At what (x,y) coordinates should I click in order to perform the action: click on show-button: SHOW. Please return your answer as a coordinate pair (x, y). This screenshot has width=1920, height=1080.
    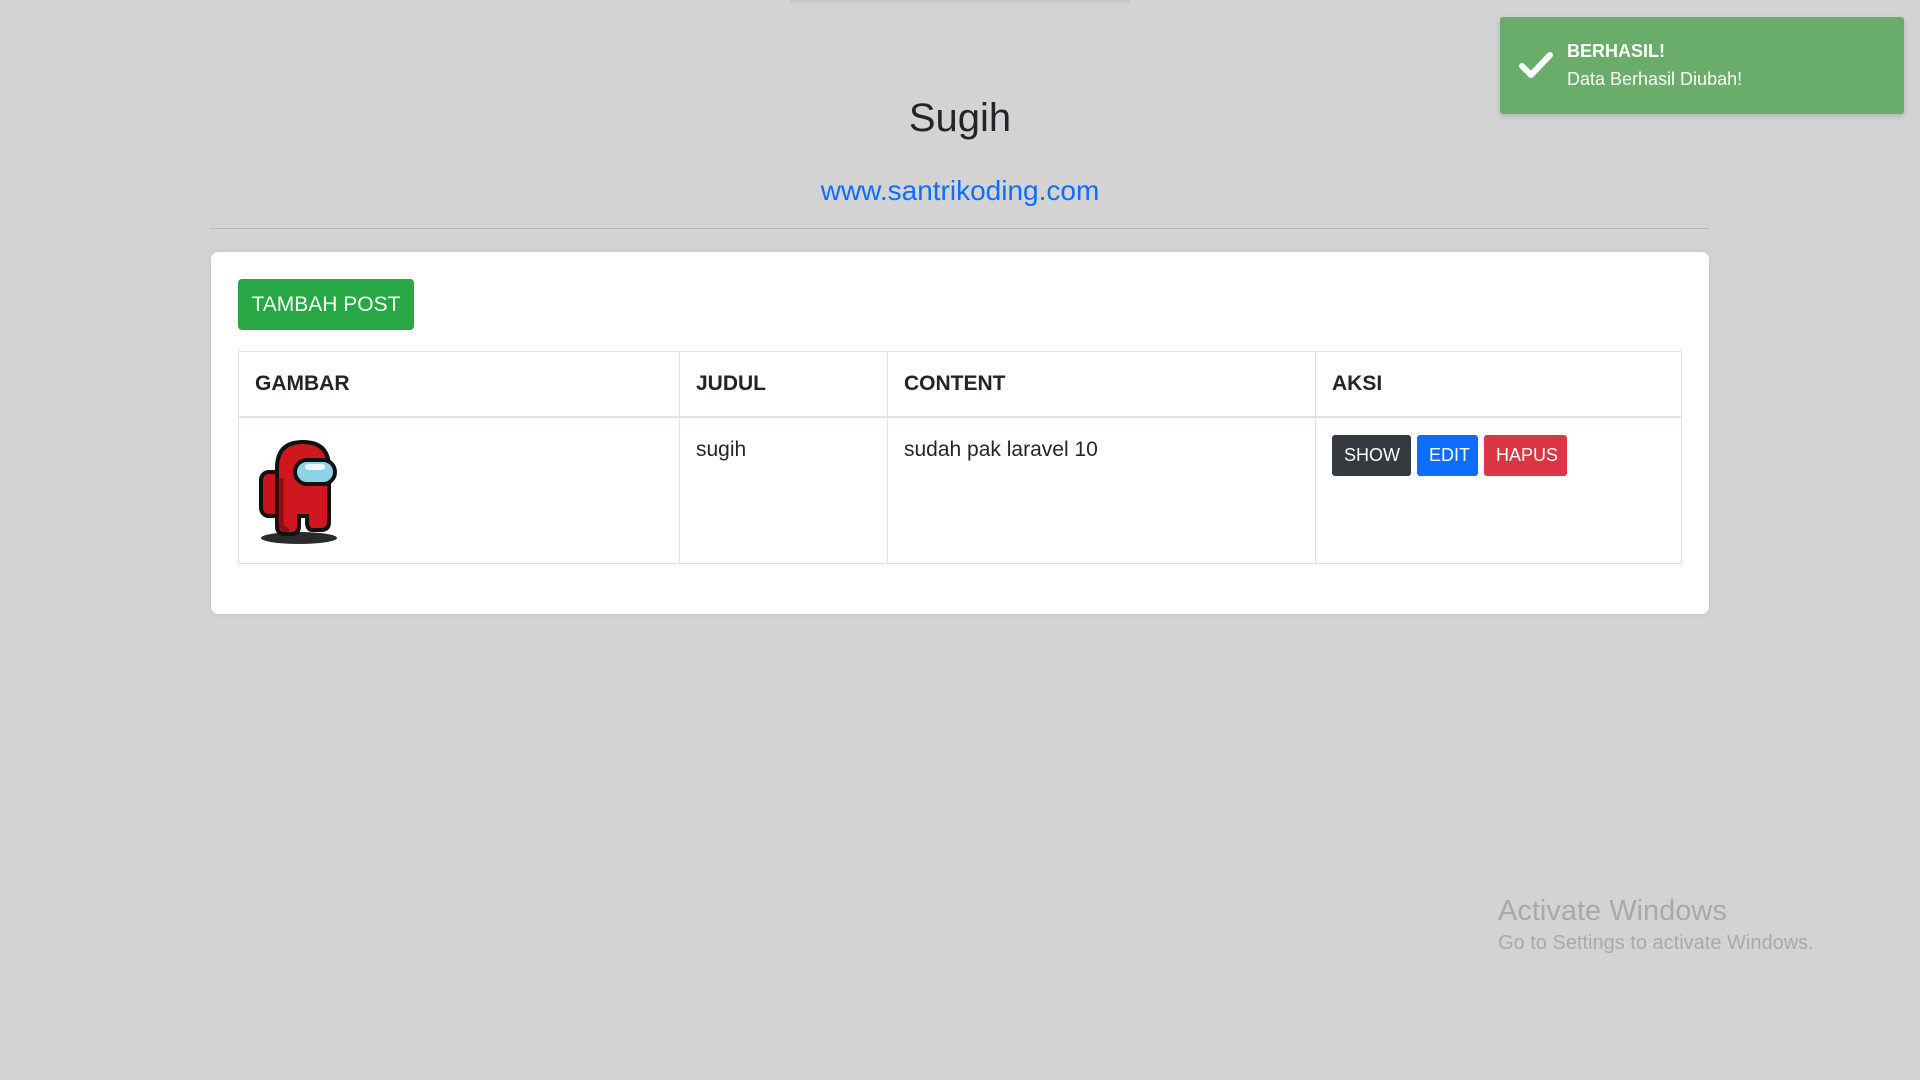
    Looking at the image, I should click on (1371, 455).